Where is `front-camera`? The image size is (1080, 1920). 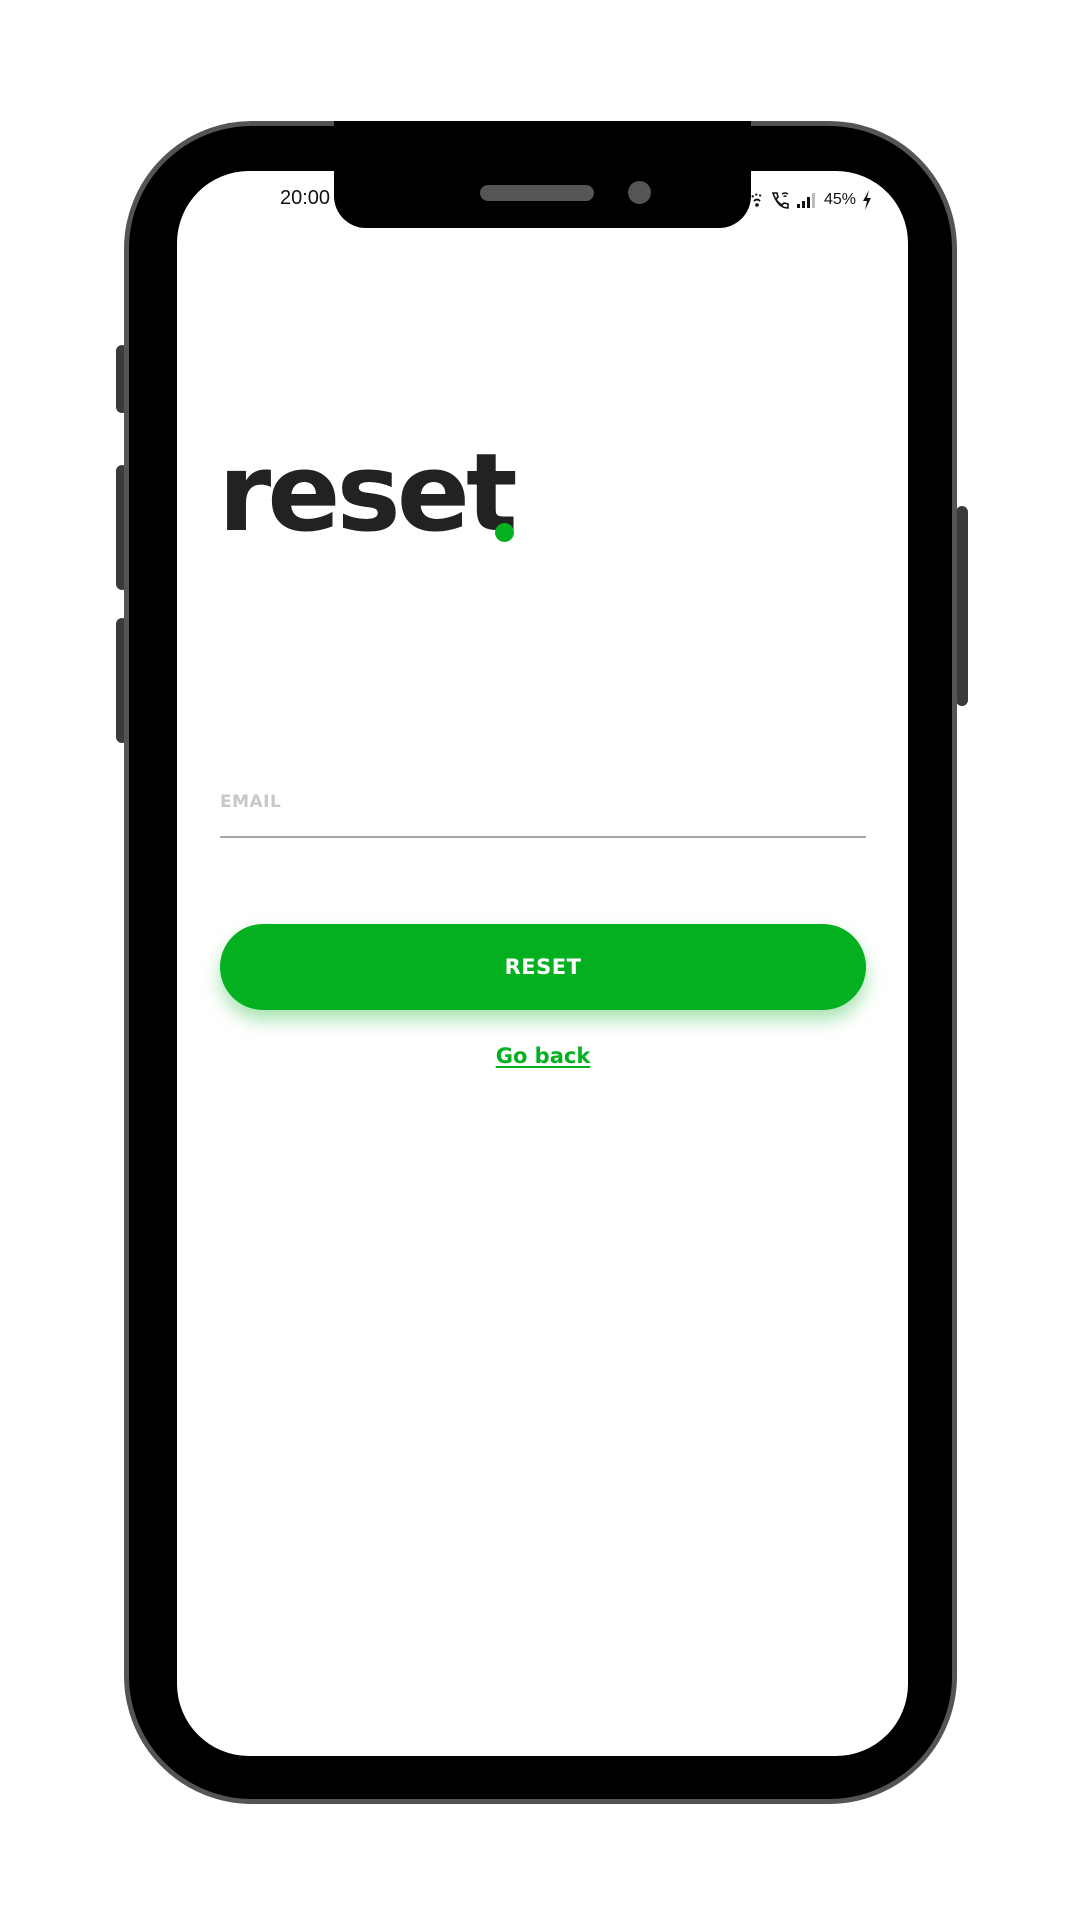
front-camera is located at coordinates (639, 192).